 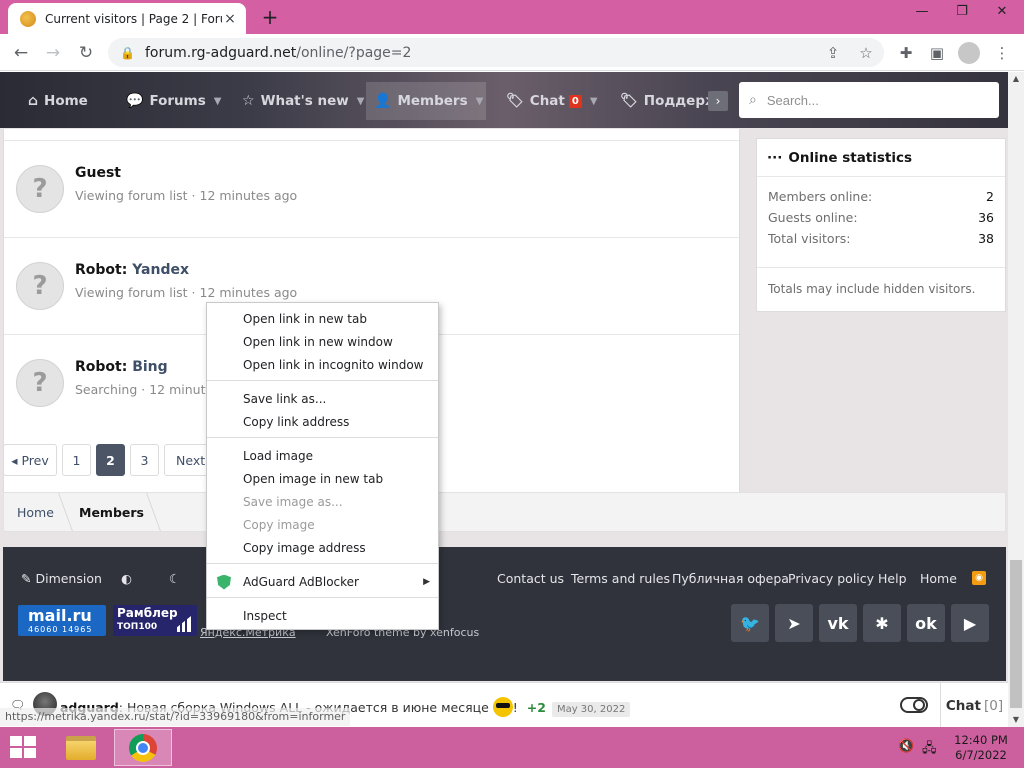 I want to click on new-tab-button: +, so click(x=270, y=17).